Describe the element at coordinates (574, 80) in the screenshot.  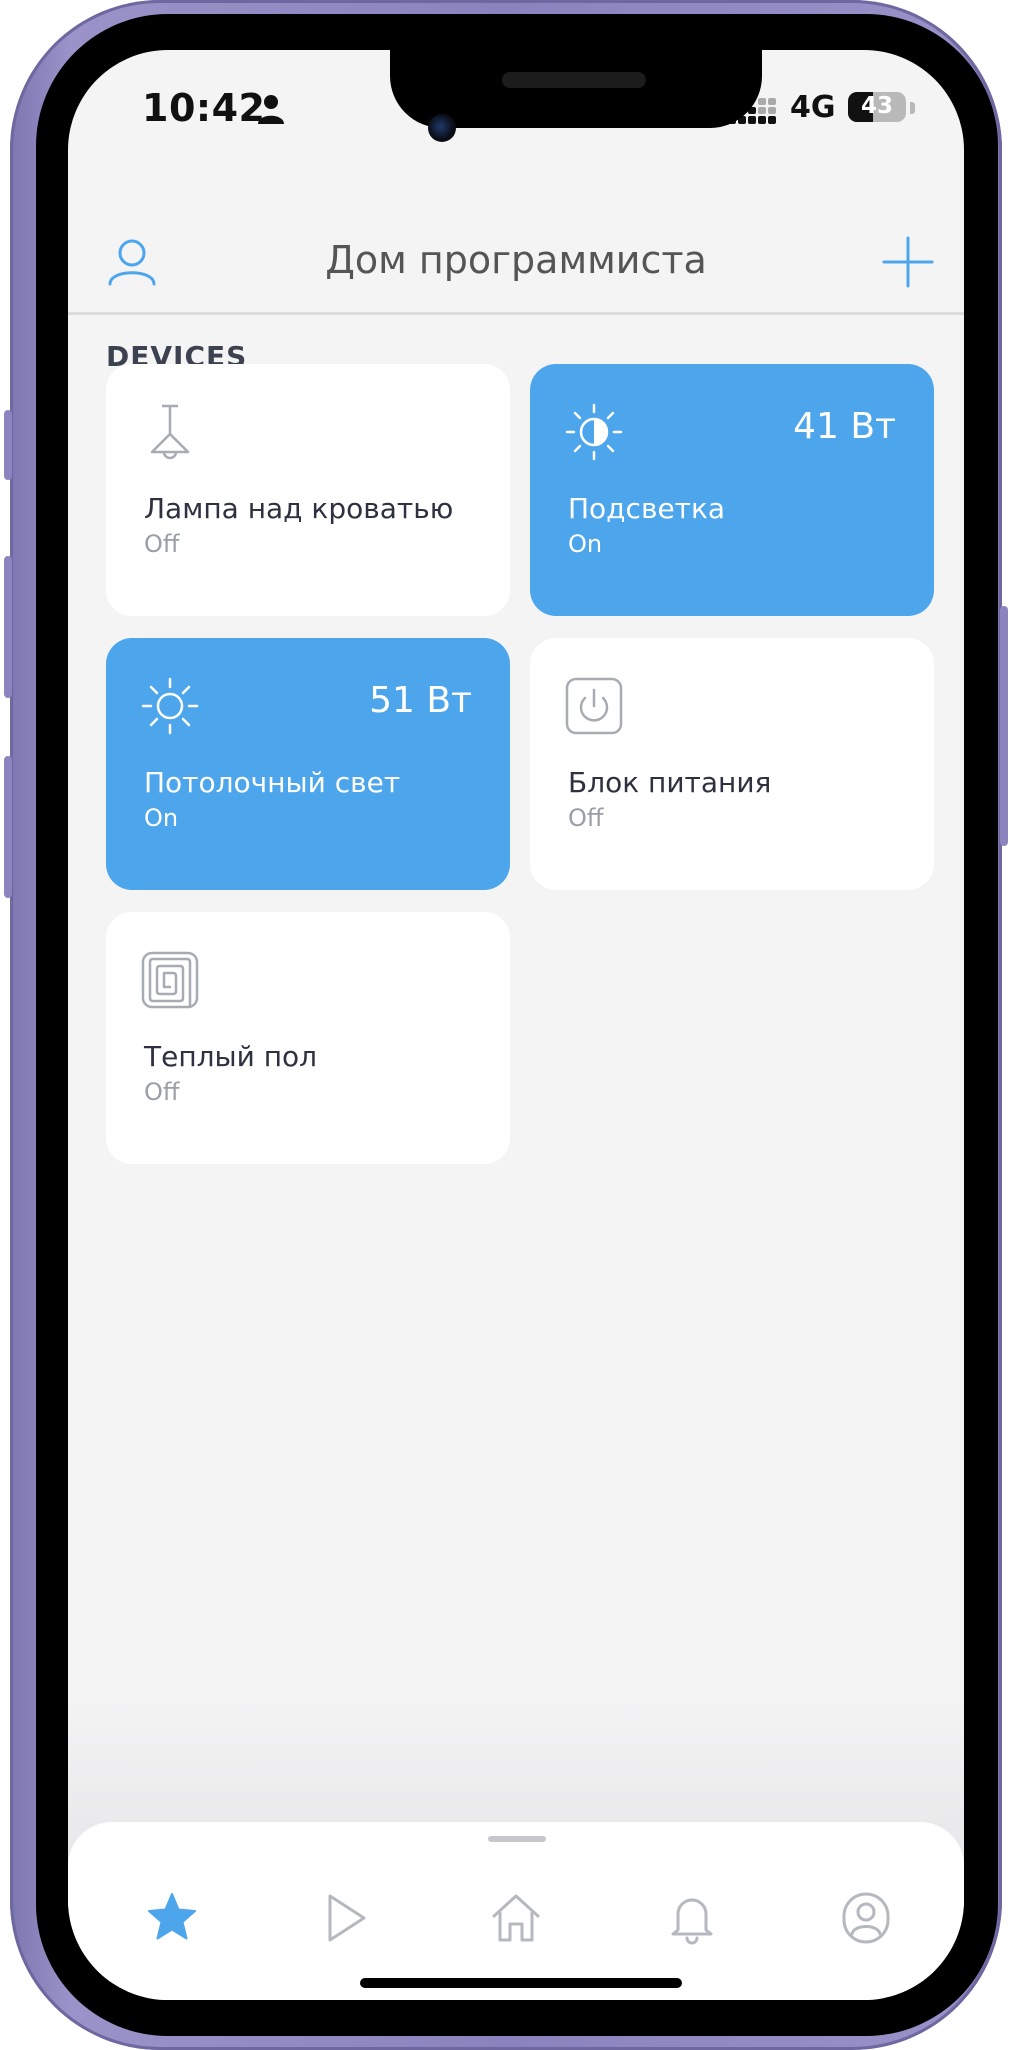
I see `speaker` at that location.